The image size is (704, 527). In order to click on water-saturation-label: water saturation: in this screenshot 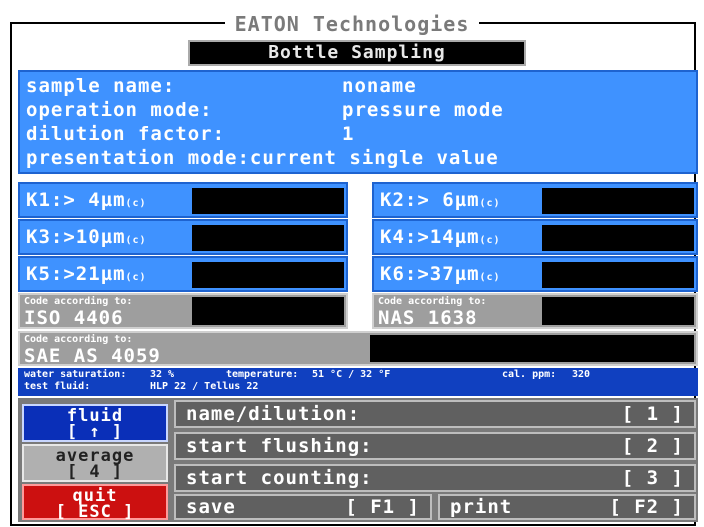, I will do `click(75, 374)`.